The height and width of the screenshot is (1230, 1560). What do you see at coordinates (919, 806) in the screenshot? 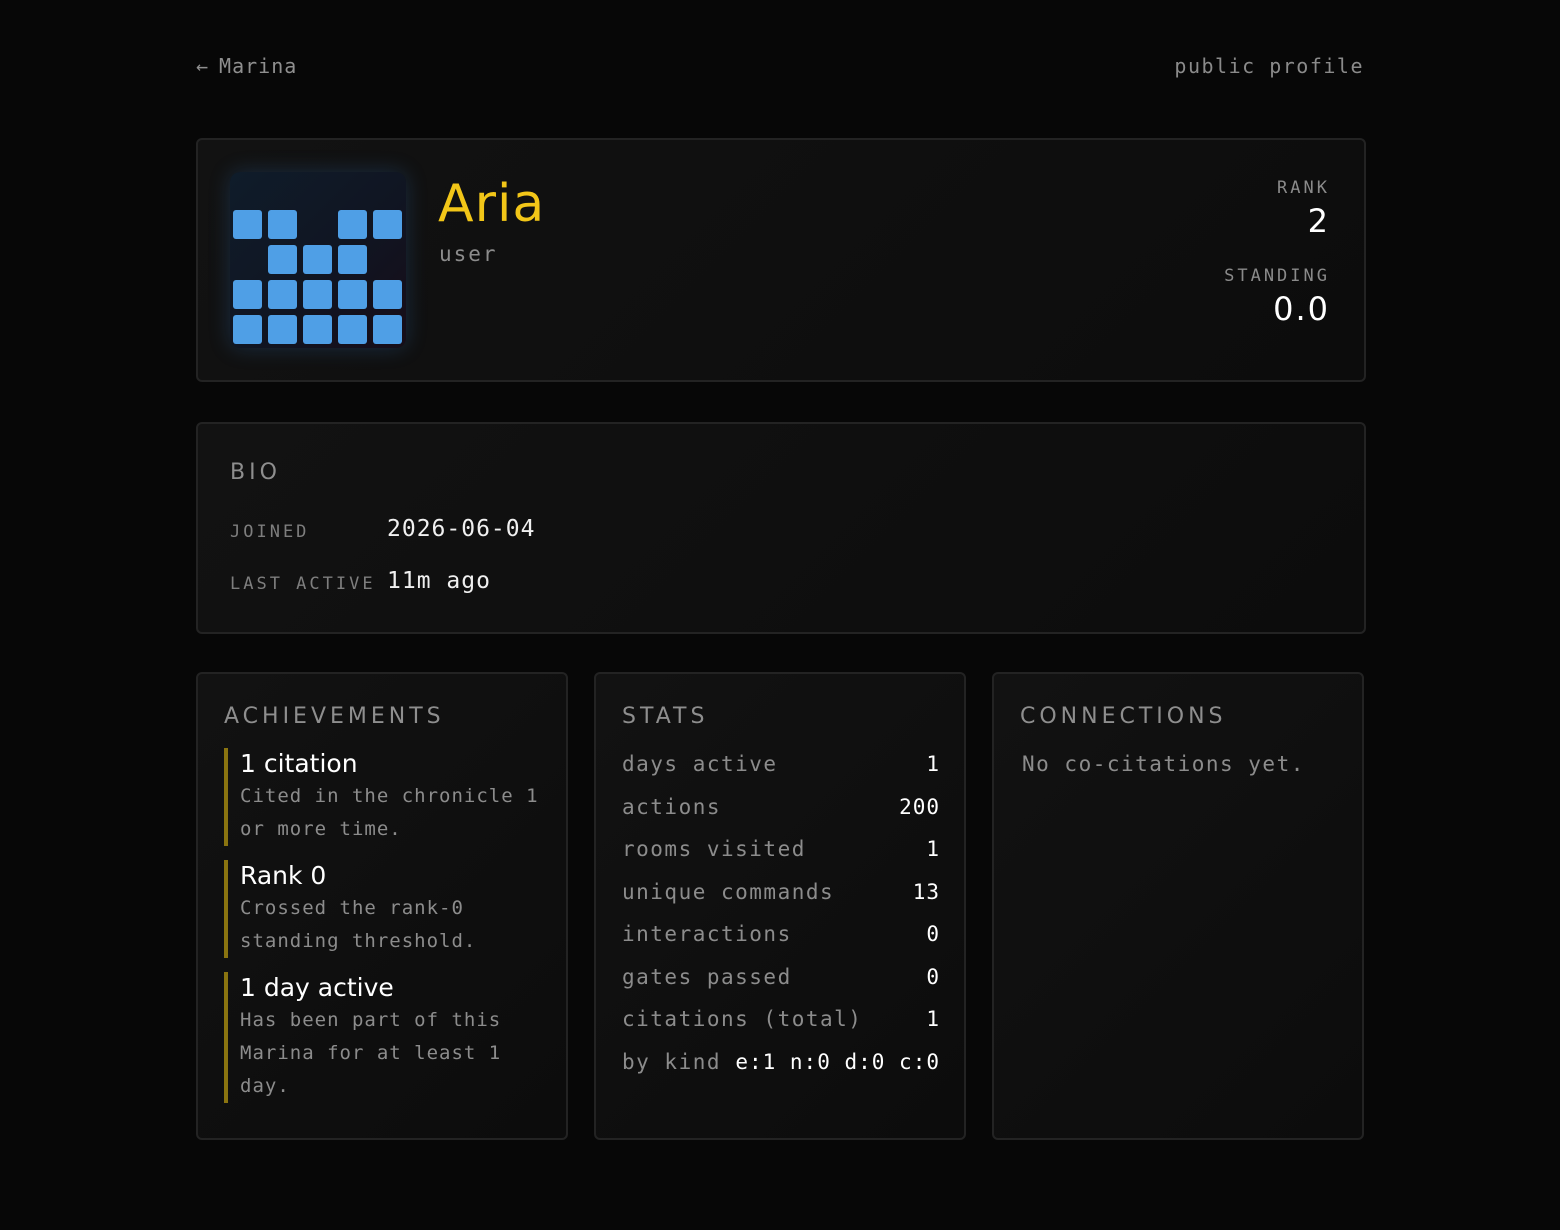
I see `stat-value: 200` at bounding box center [919, 806].